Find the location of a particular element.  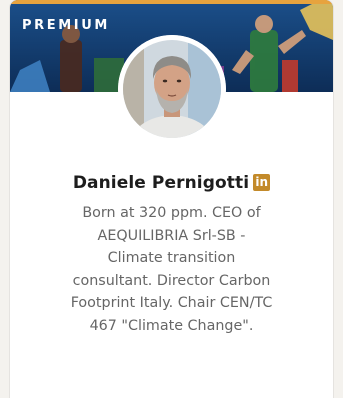

headline-line: Climate transition is located at coordinates (171, 258).